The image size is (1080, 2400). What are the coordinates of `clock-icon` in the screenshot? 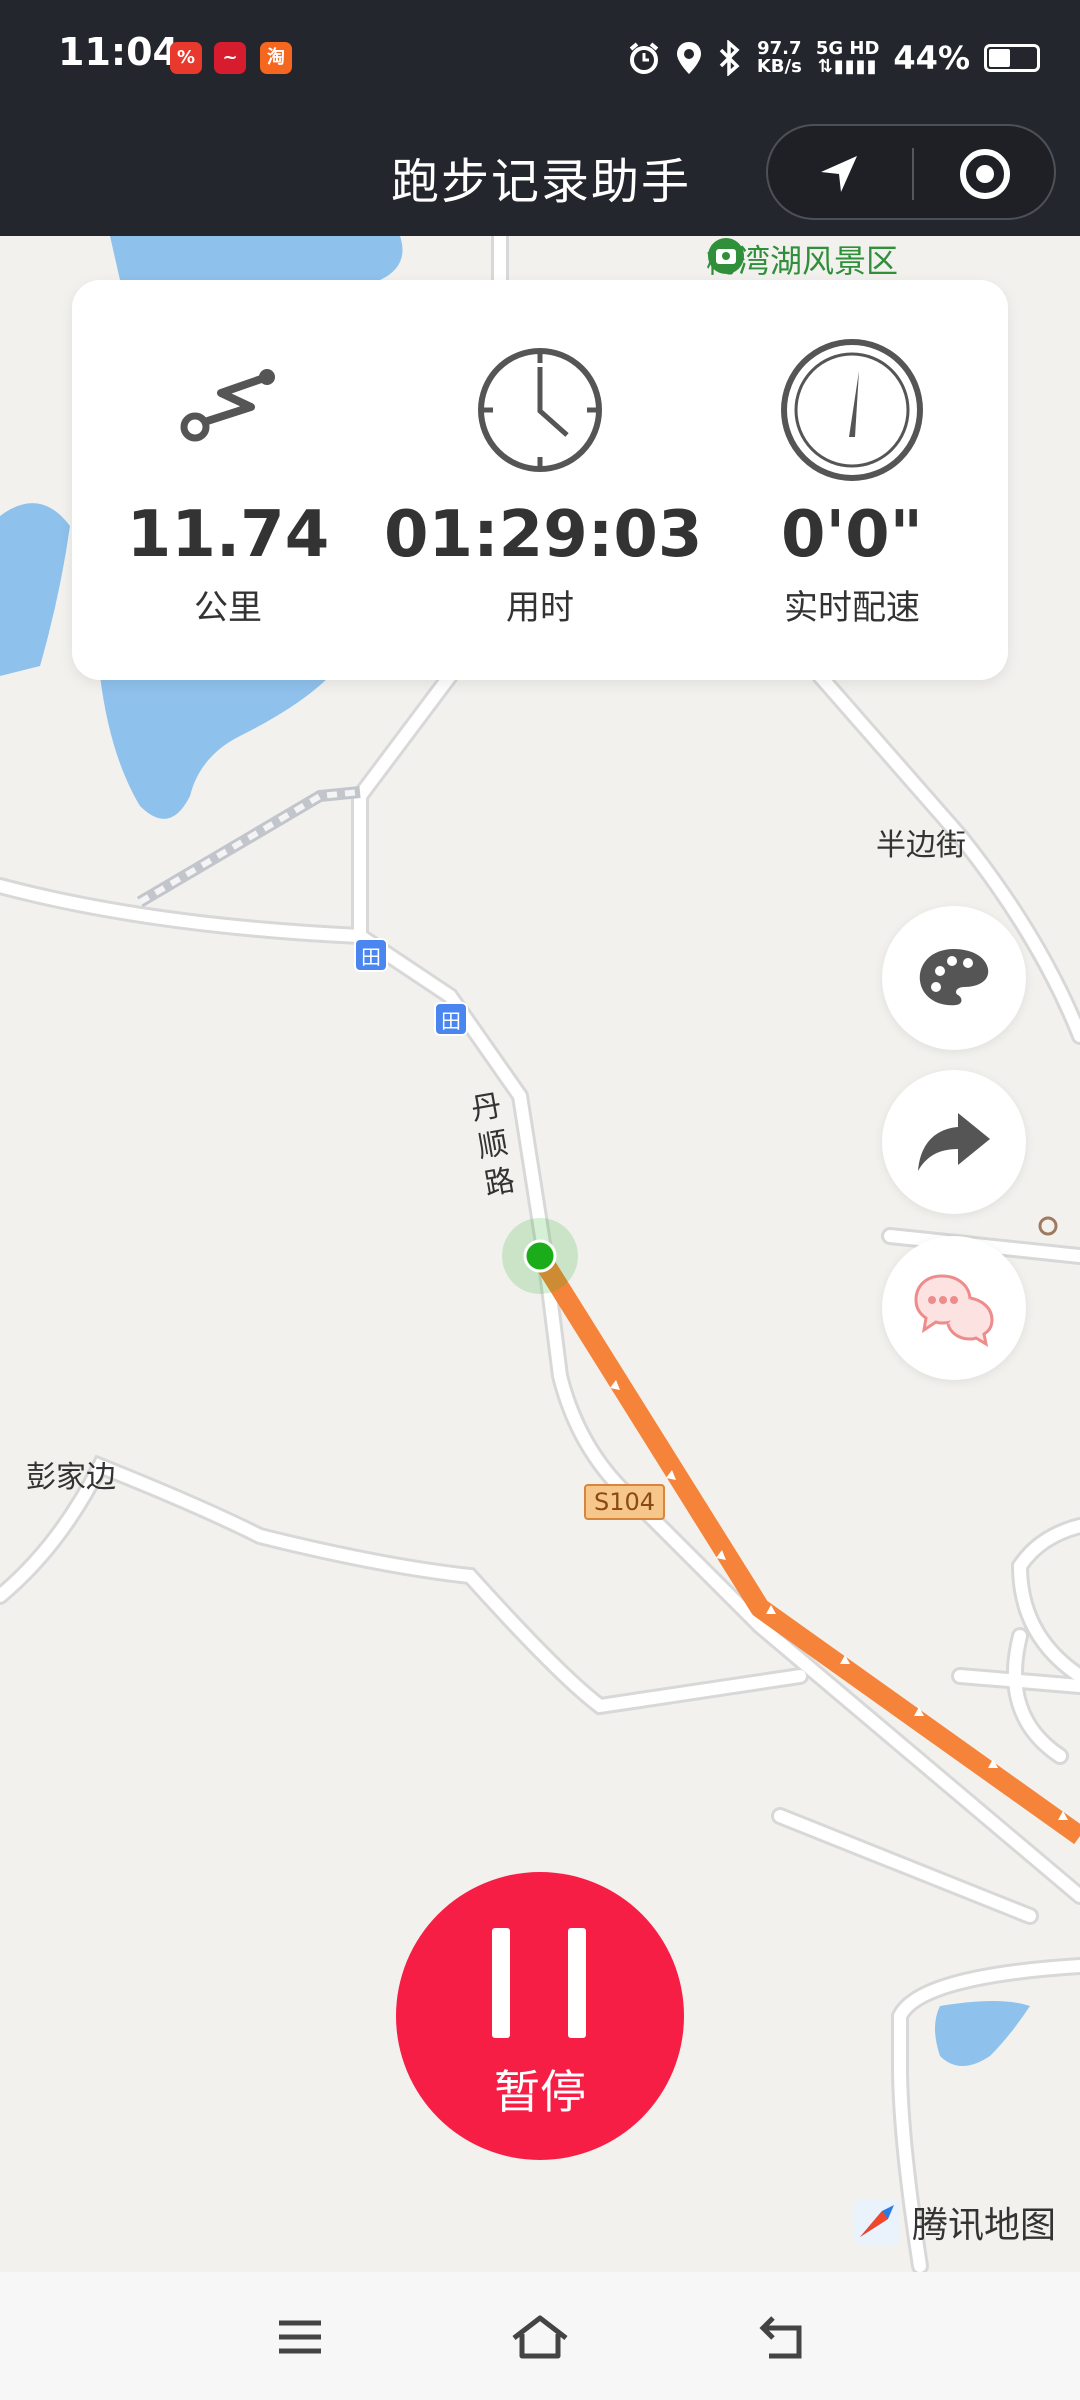 It's located at (540, 410).